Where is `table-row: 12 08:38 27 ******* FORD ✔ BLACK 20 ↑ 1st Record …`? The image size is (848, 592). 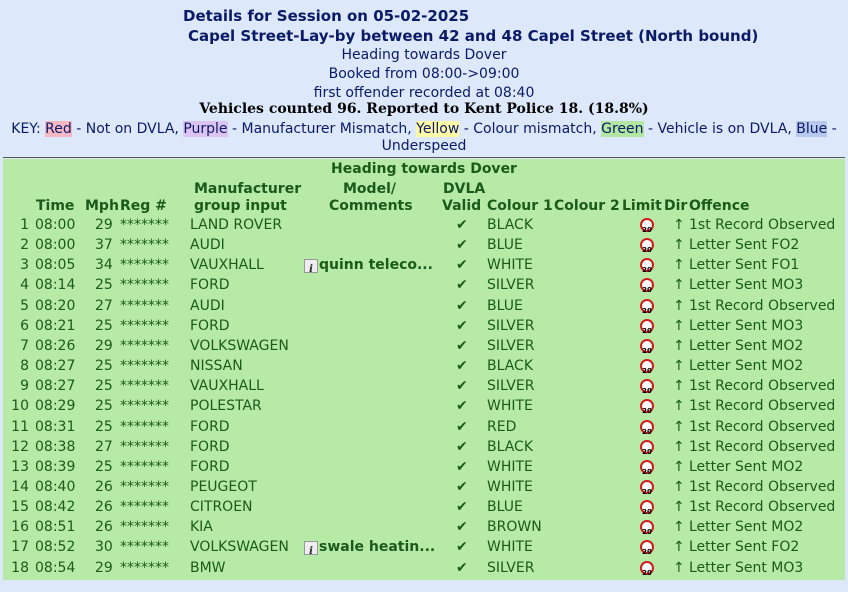
table-row: 12 08:38 27 ******* FORD ✔ BLACK 20 ↑ 1st Record … is located at coordinates (424, 447).